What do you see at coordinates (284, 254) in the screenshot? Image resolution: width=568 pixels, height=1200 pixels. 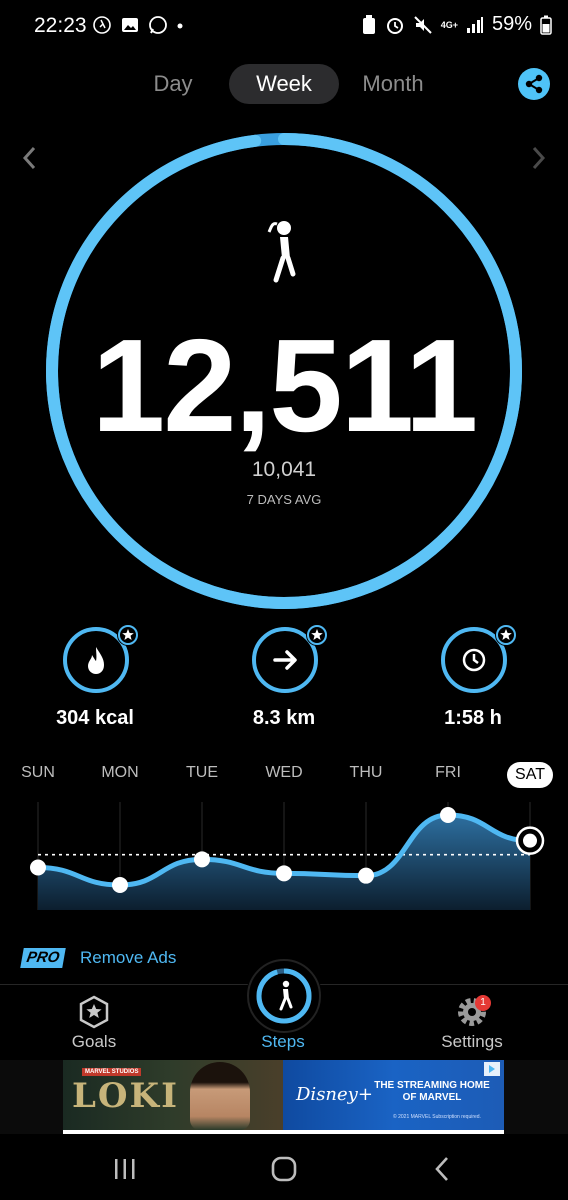 I see `walking-person-icon` at bounding box center [284, 254].